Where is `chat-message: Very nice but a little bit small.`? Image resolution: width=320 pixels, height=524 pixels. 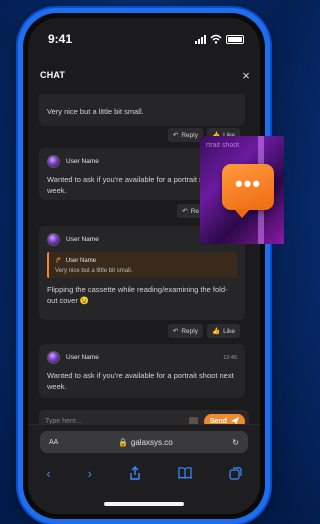
chat-message: Very nice but a little bit small. is located at coordinates (142, 110).